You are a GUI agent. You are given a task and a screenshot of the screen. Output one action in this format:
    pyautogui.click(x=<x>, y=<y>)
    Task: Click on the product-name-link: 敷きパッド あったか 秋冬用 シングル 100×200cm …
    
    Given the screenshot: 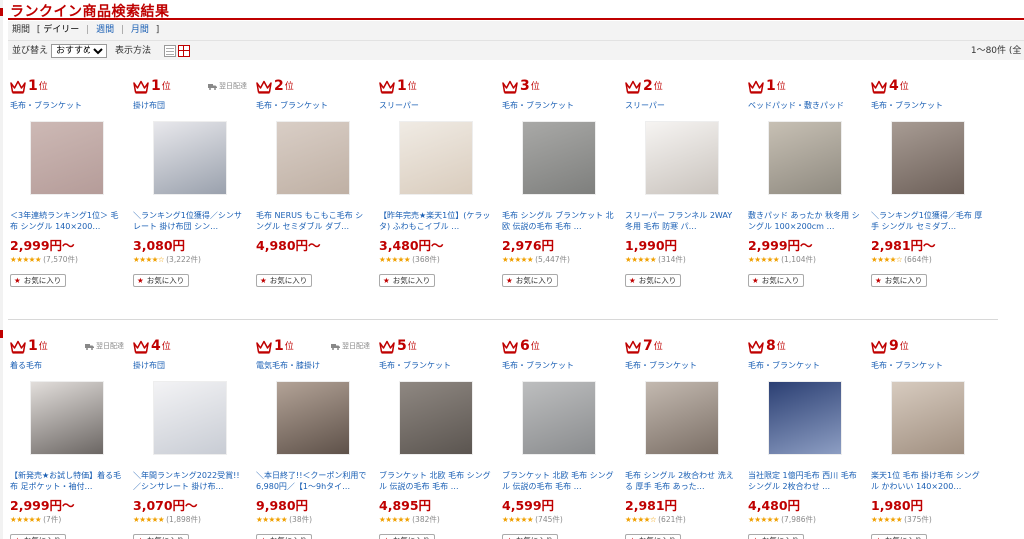 What is the action you would take?
    pyautogui.click(x=805, y=221)
    